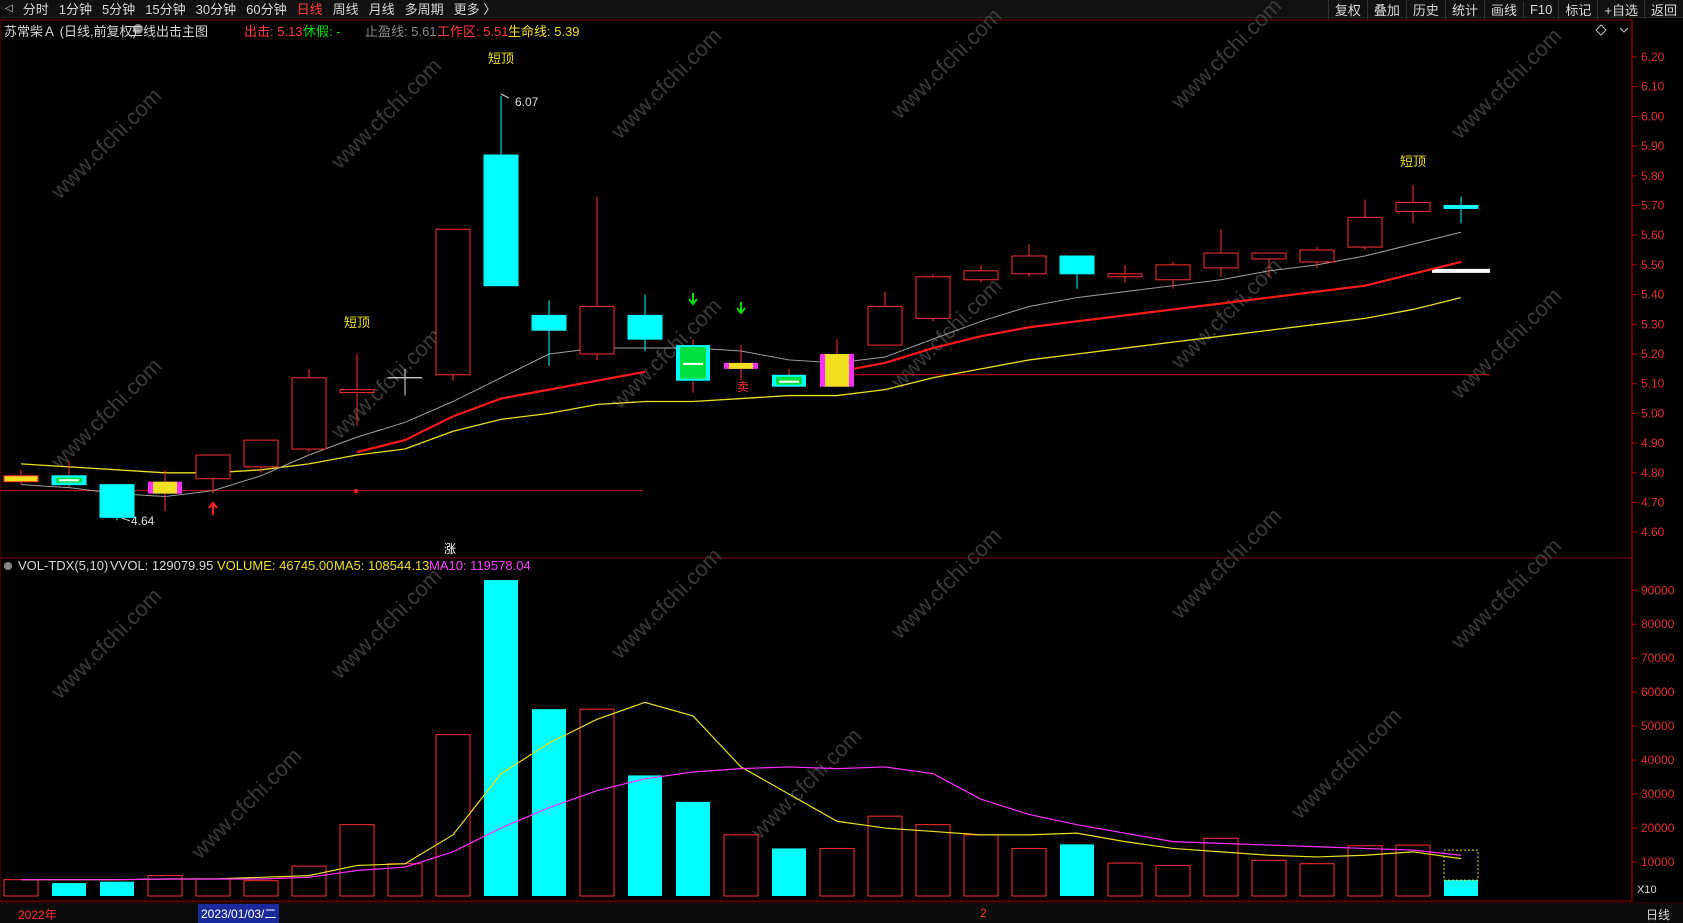 This screenshot has width=1683, height=923. What do you see at coordinates (275, 565) in the screenshot?
I see `volume-value: VOLUME: 46745.00` at bounding box center [275, 565].